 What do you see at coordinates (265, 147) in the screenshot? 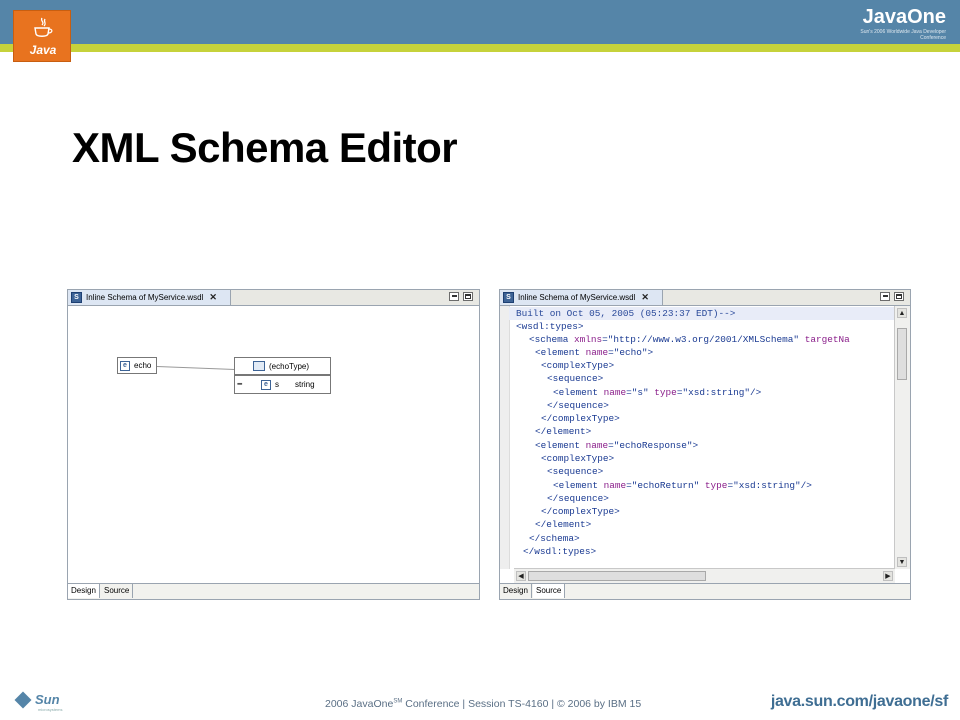
I see `slide-title: XML Schema Editor` at bounding box center [265, 147].